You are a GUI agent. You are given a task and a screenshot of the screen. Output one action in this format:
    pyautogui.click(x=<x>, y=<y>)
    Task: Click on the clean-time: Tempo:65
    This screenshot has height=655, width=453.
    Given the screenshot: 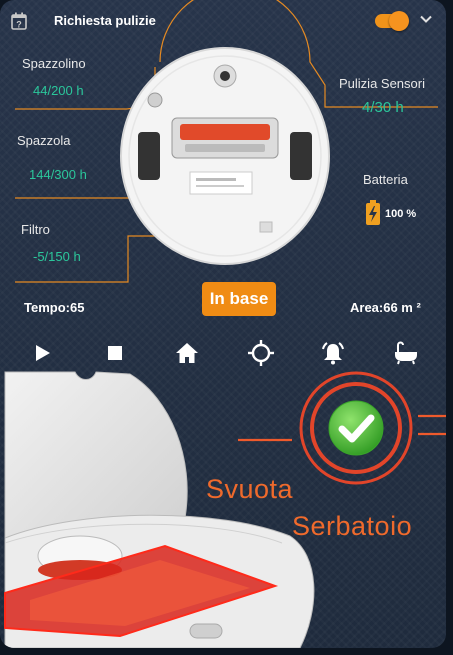 What is the action you would take?
    pyautogui.click(x=54, y=307)
    